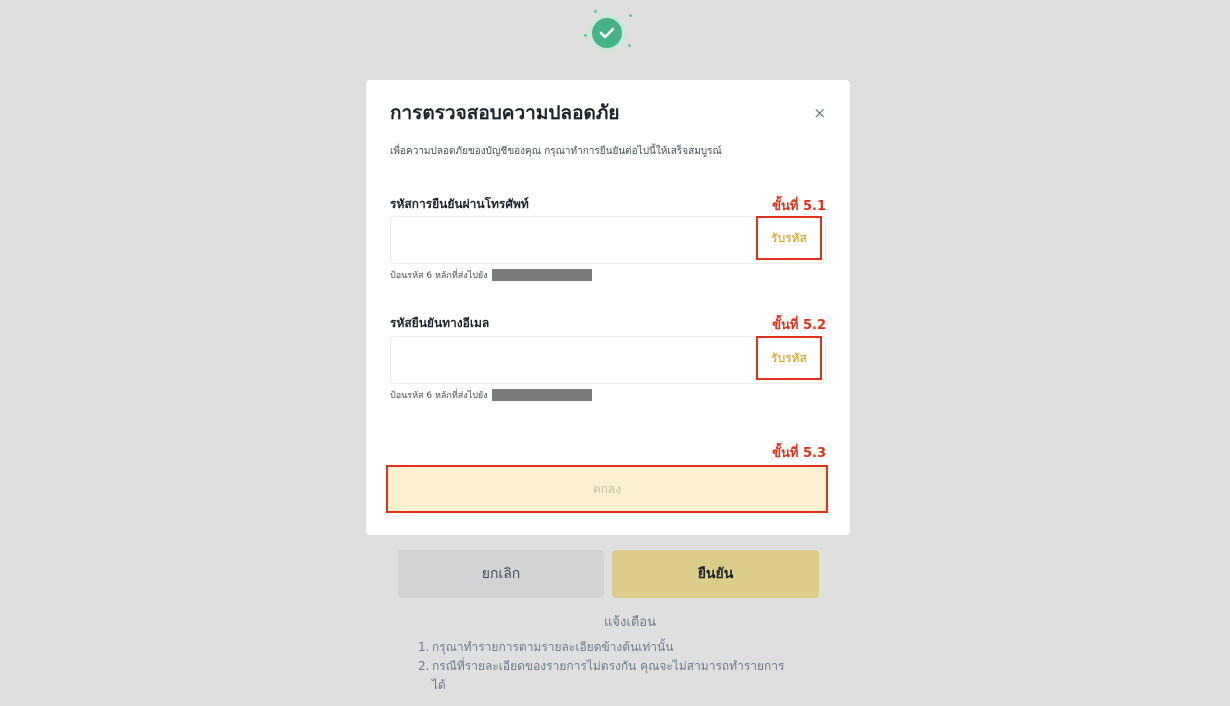 The width and height of the screenshot is (1230, 706). What do you see at coordinates (799, 453) in the screenshot?
I see `step-label-5-3: ขั้นที่ 5.3` at bounding box center [799, 453].